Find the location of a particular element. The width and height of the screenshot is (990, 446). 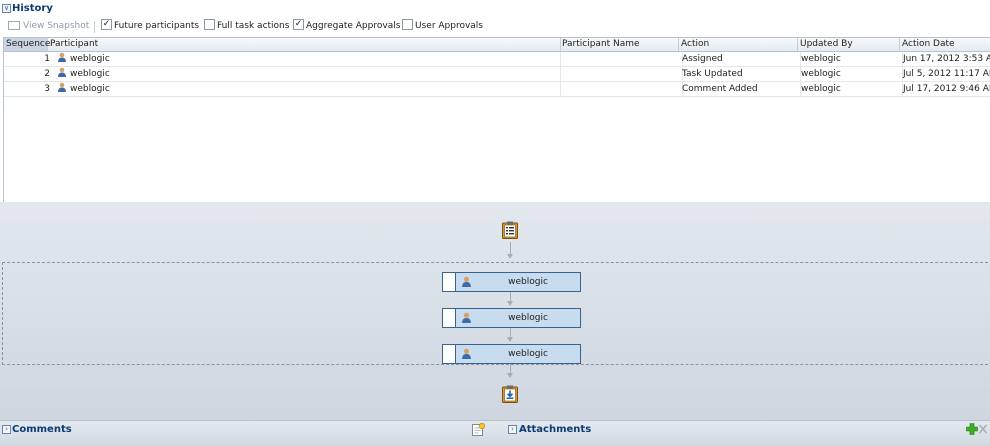

collapse-chevron-icon: ∨ is located at coordinates (6, 8).